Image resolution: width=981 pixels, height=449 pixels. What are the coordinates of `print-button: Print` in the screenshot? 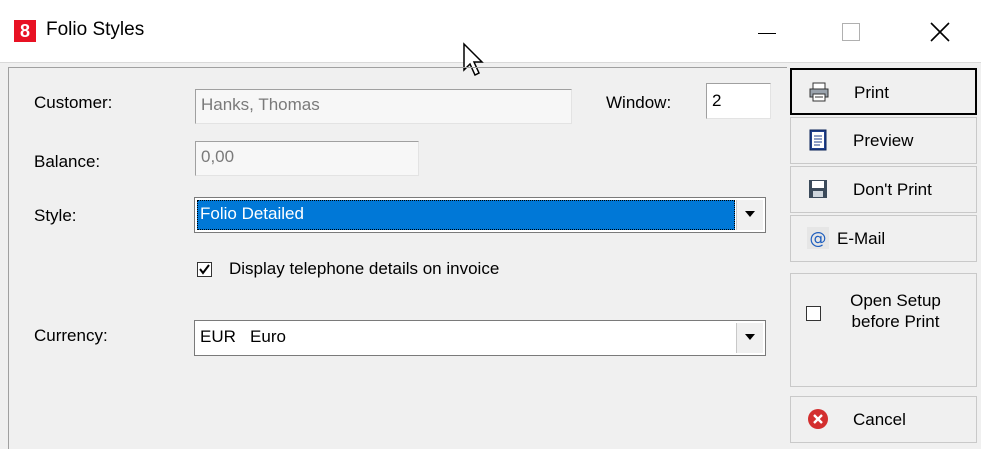 It's located at (883, 91).